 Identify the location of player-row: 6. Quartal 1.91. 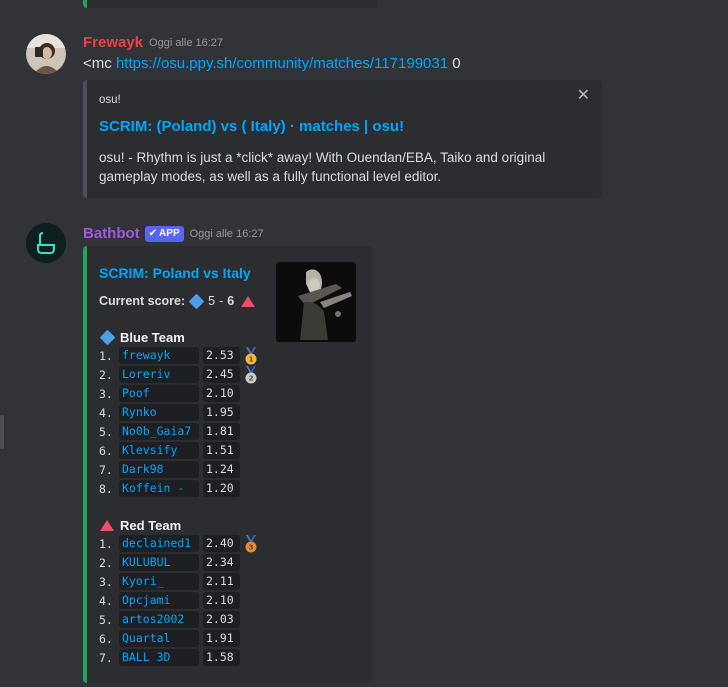
(169, 638).